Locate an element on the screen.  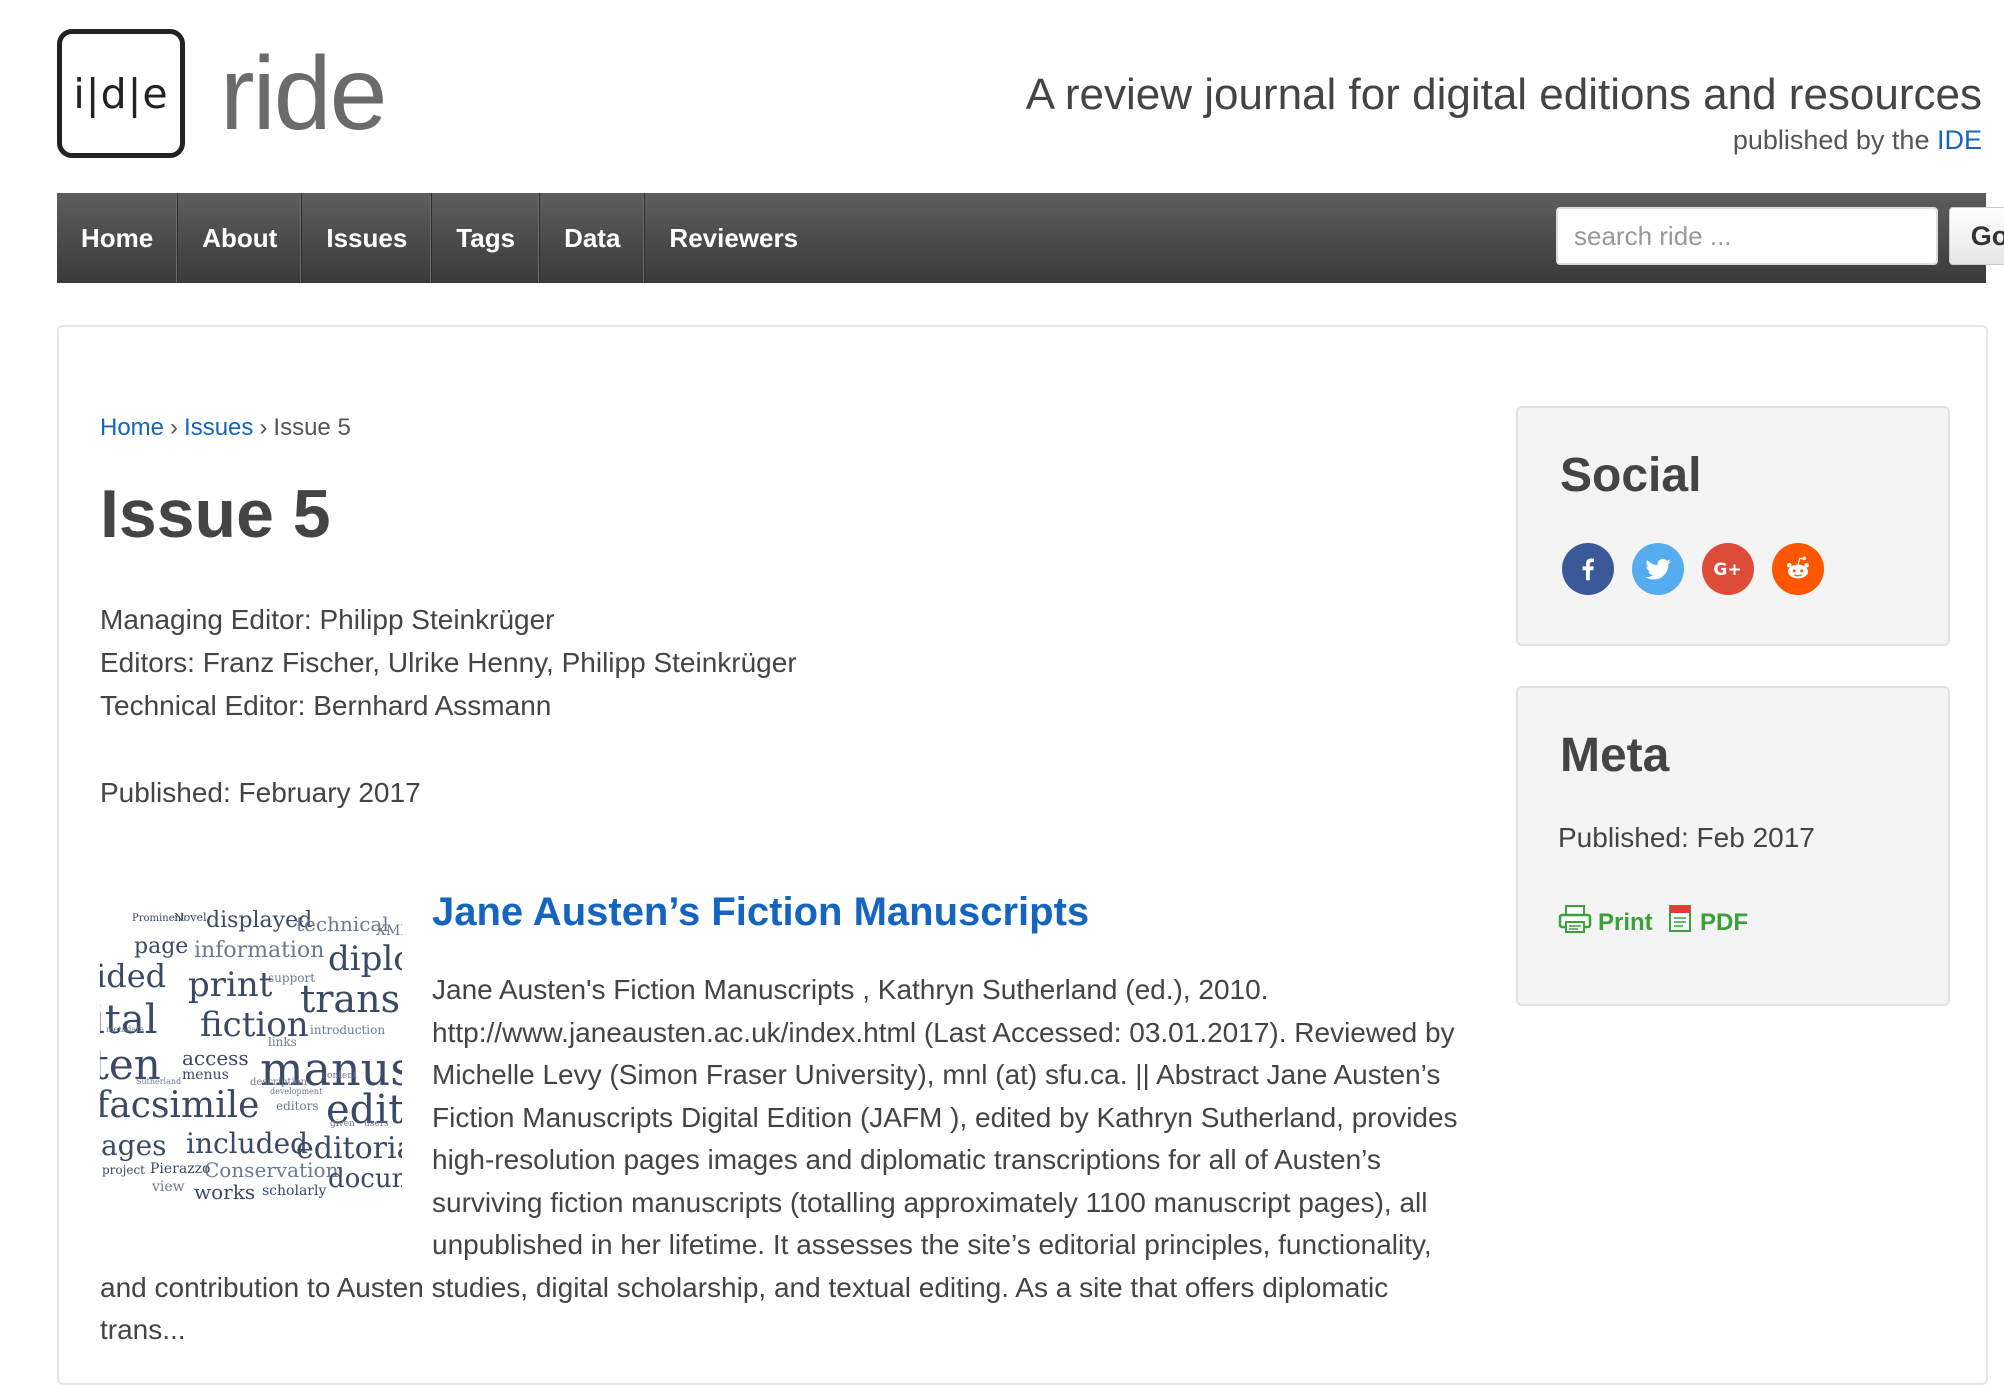
ride-wordmark: ride is located at coordinates (303, 94).